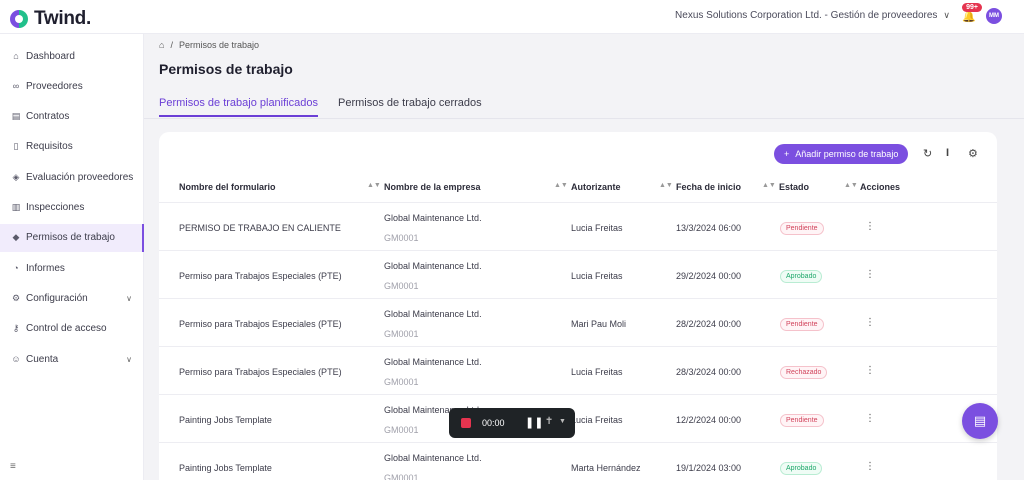 The height and width of the screenshot is (480, 1024). What do you see at coordinates (16, 237) in the screenshot?
I see `shield-icon: ◆` at bounding box center [16, 237].